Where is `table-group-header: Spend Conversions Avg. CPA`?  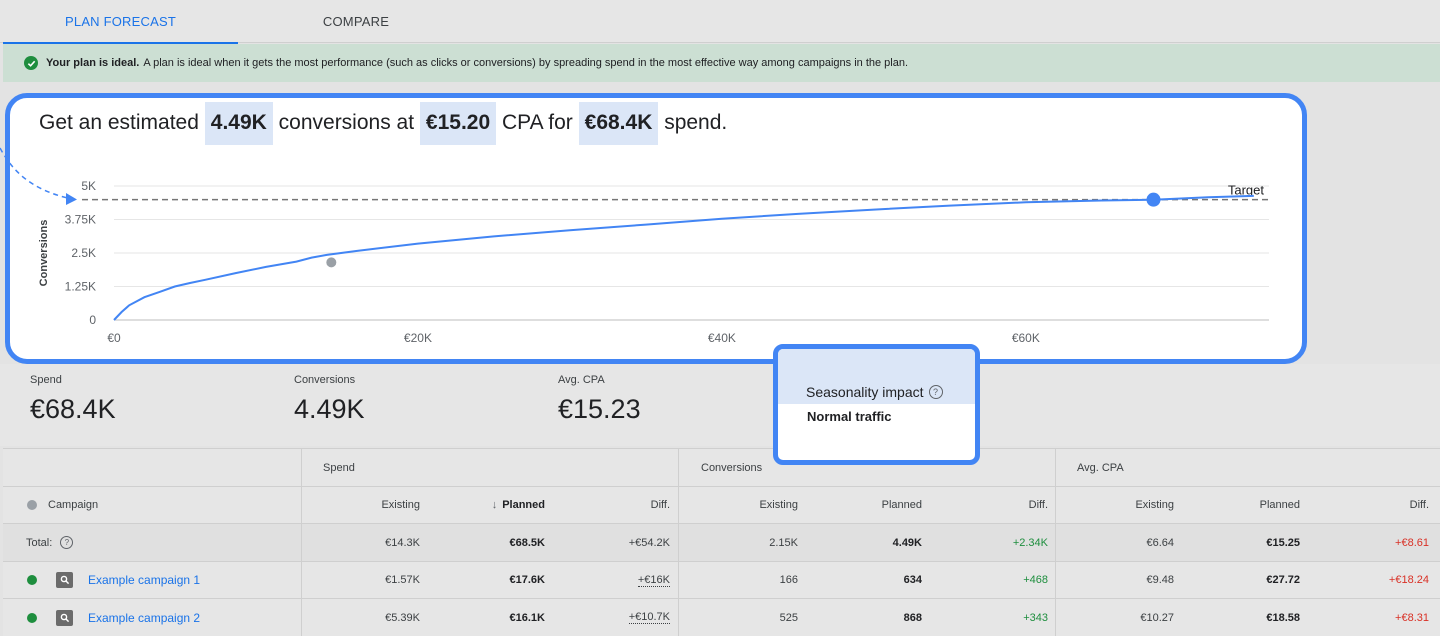
table-group-header: Spend Conversions Avg. CPA is located at coordinates (721, 467).